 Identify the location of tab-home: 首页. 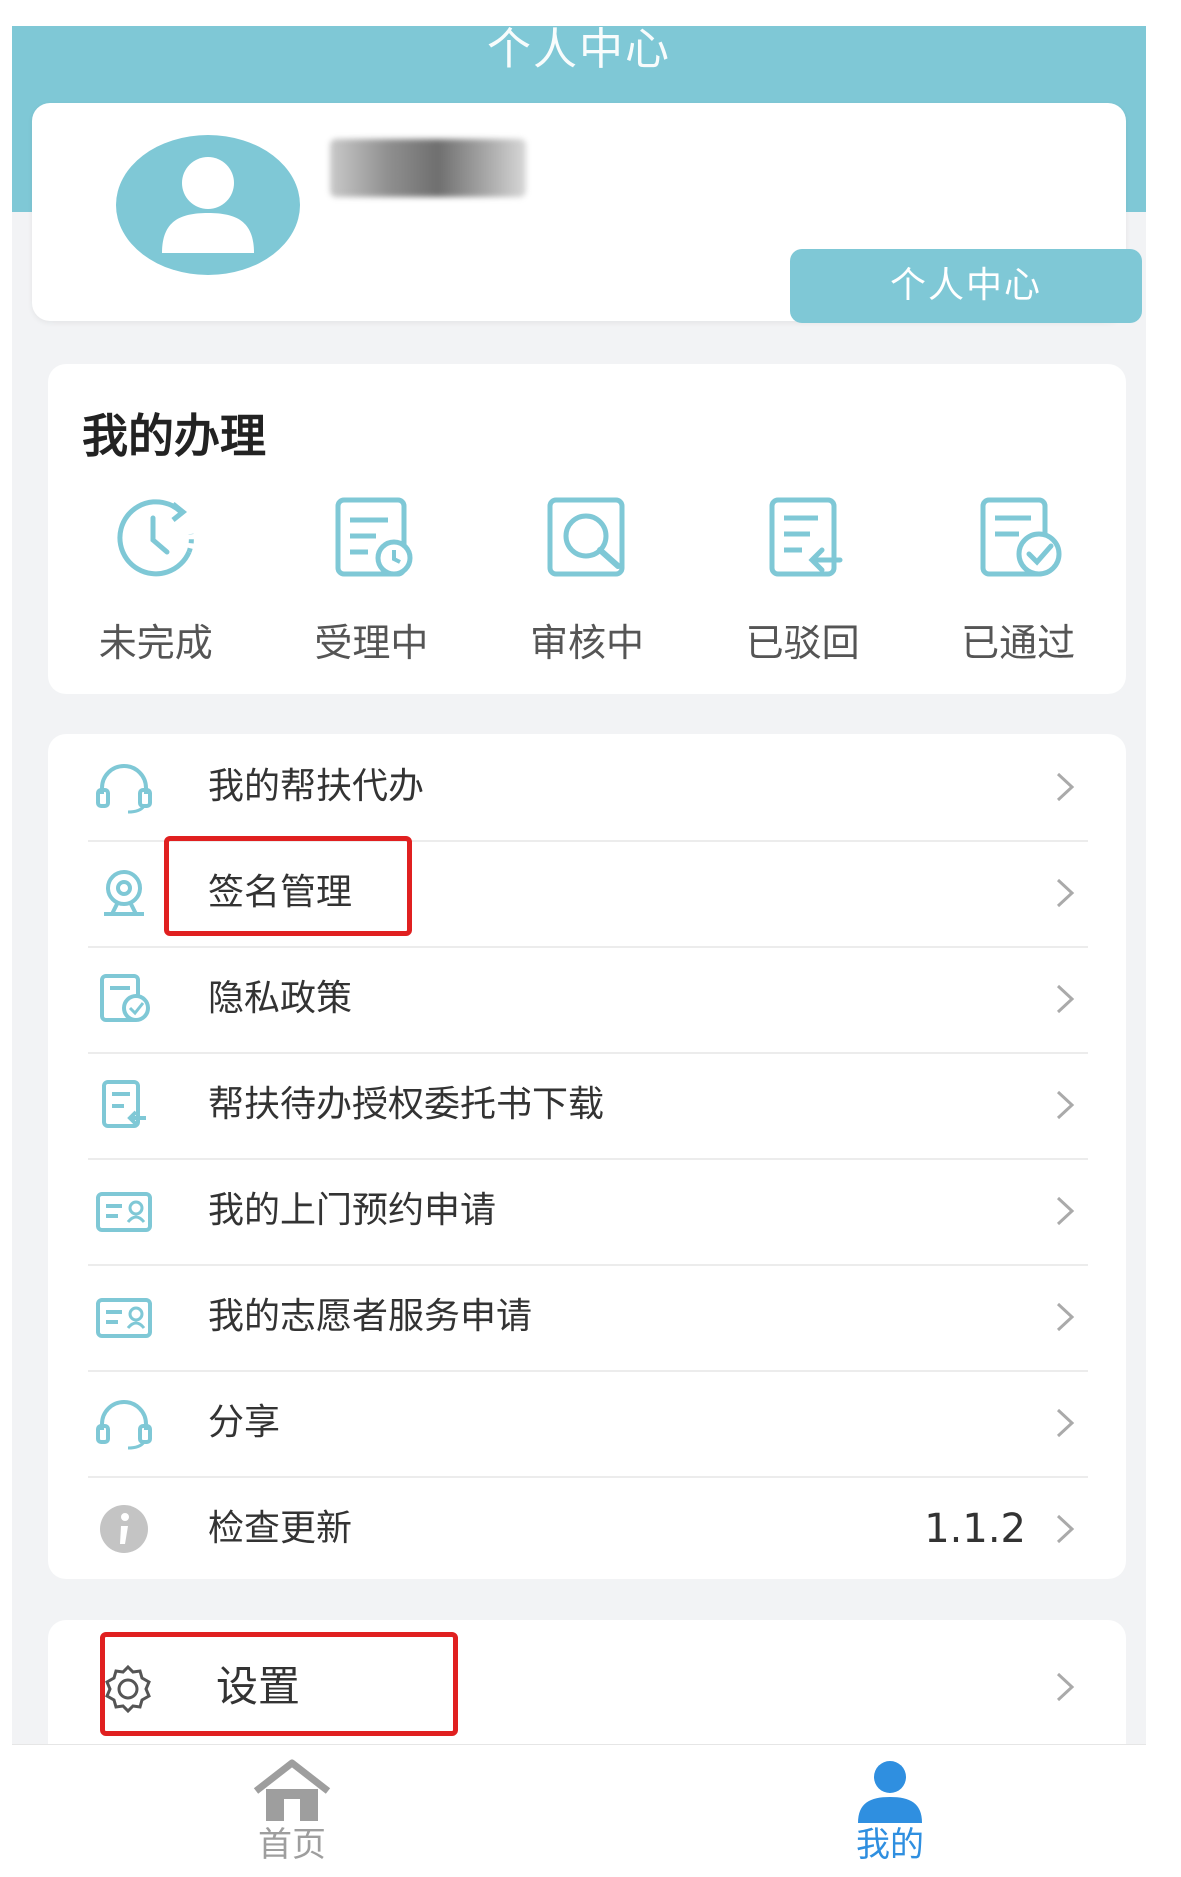
(292, 1811).